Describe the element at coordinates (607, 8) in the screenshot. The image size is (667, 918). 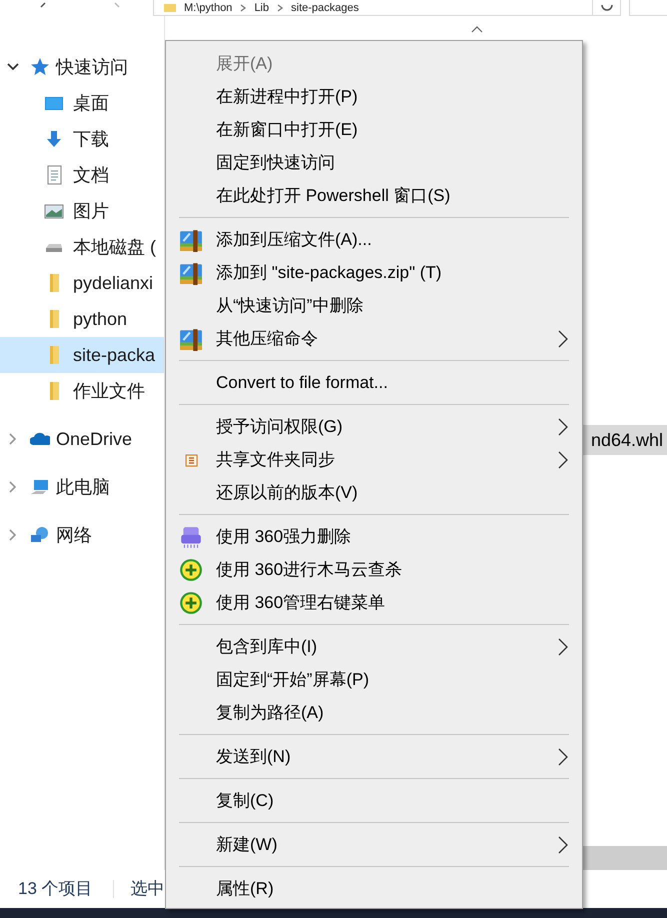
I see `refresh-button` at that location.